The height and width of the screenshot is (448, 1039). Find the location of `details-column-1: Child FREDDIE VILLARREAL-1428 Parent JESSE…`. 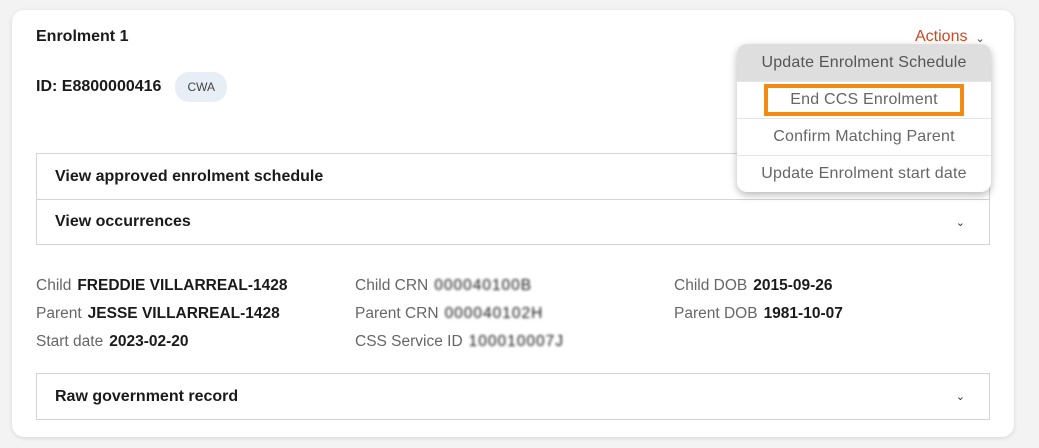

details-column-1: Child FREDDIE VILLARREAL-1428 Parent JESSE… is located at coordinates (161, 314).